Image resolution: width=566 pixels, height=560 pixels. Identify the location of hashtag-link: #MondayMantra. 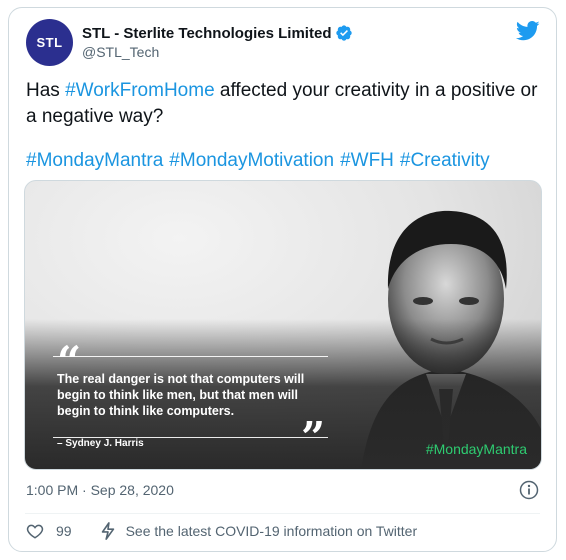
(94, 160).